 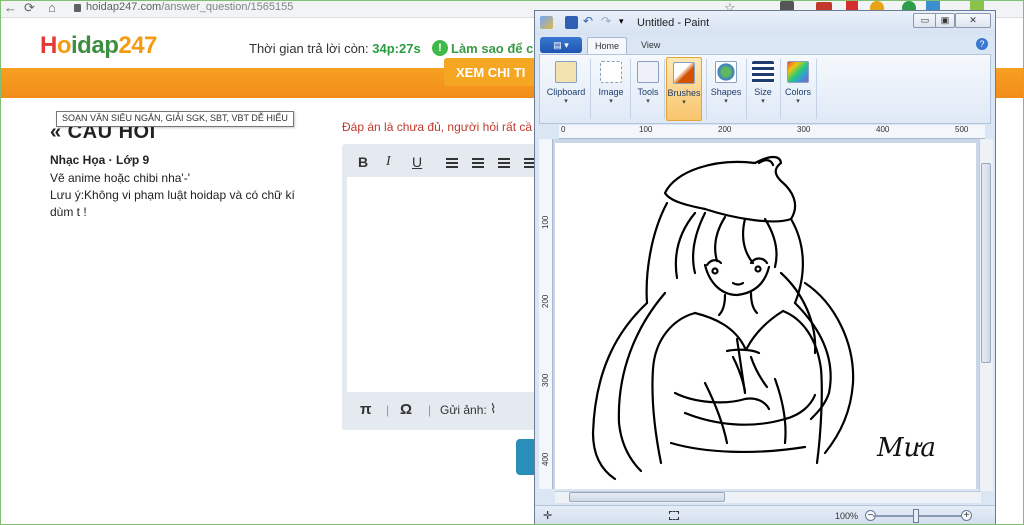 What do you see at coordinates (494, 72) in the screenshot?
I see `view-detail-button: XEM CHI TI` at bounding box center [494, 72].